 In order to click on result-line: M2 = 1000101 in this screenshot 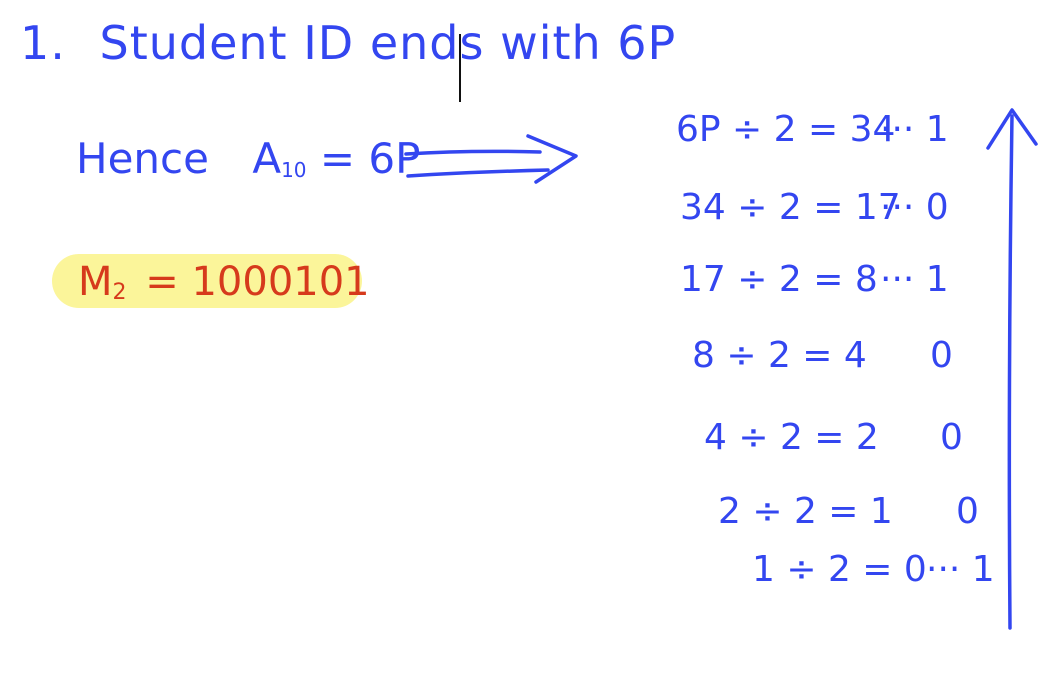, I will do `click(224, 283)`.